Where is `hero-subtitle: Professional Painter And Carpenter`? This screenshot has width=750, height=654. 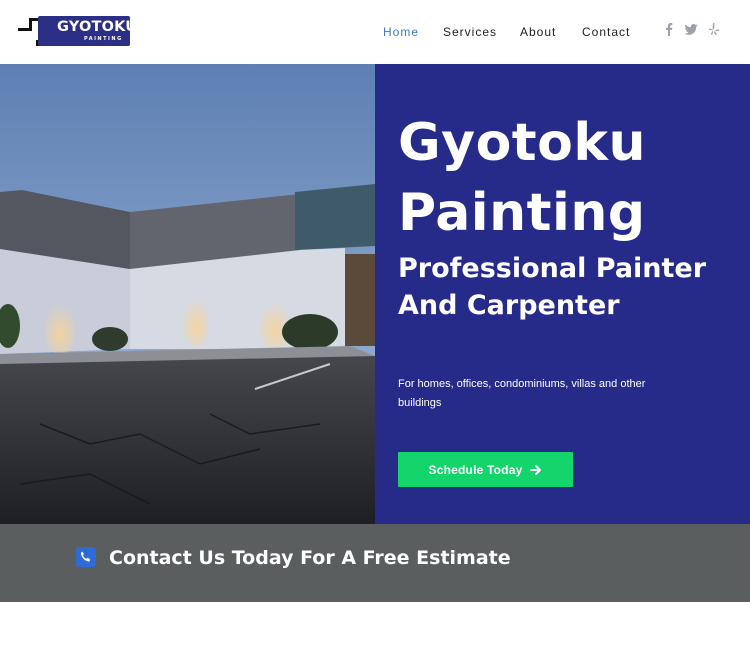
hero-subtitle: Professional Painter And Carpenter is located at coordinates (552, 287).